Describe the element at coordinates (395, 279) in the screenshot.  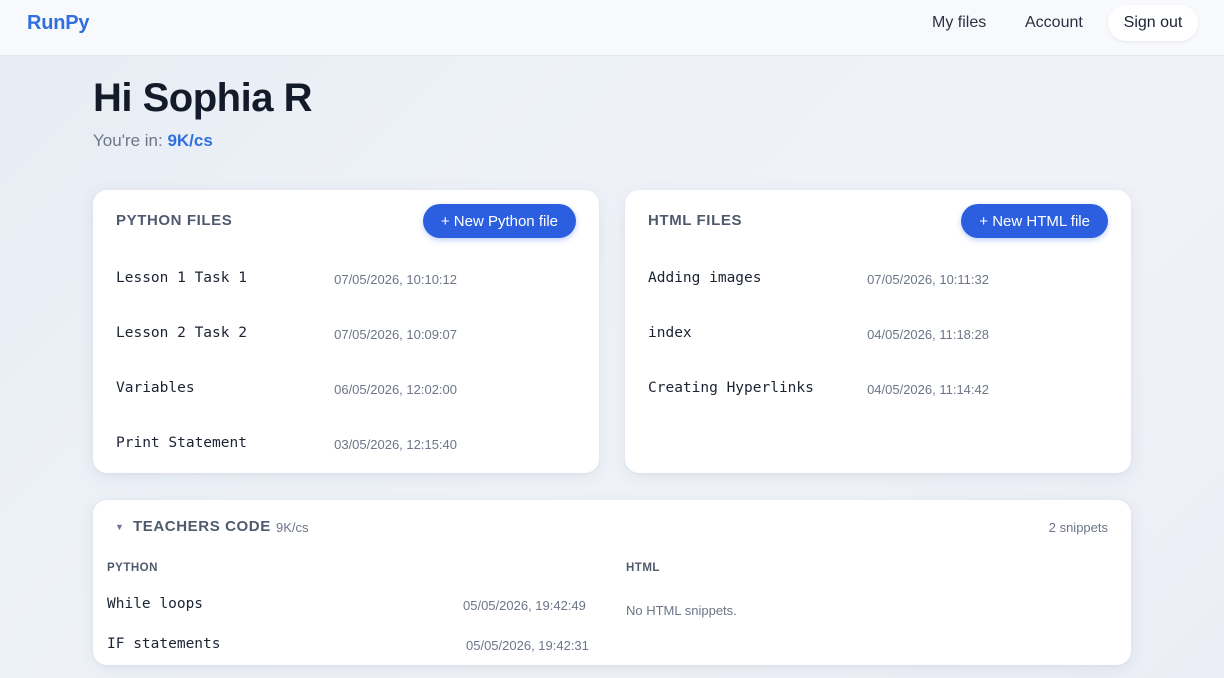
I see `file-modified-date: 07/05/2026, 10:10:12` at that location.